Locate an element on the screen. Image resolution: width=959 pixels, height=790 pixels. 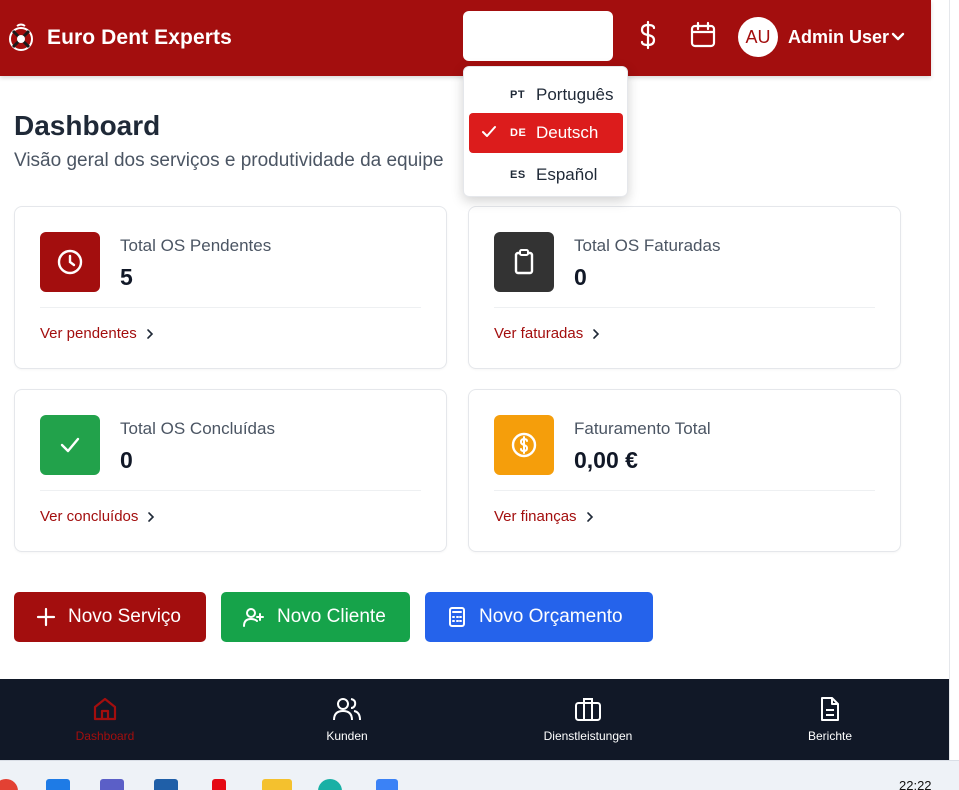
language-code: DE is located at coordinates (518, 133).